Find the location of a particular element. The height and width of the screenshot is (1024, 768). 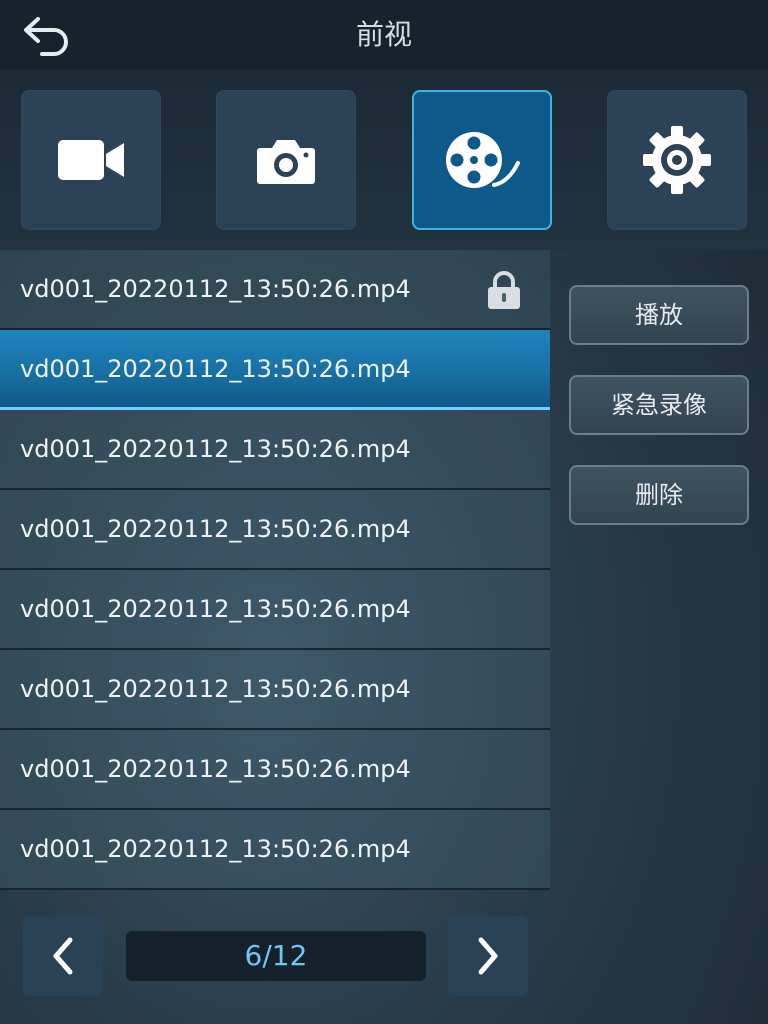

back-button is located at coordinates (46, 35).